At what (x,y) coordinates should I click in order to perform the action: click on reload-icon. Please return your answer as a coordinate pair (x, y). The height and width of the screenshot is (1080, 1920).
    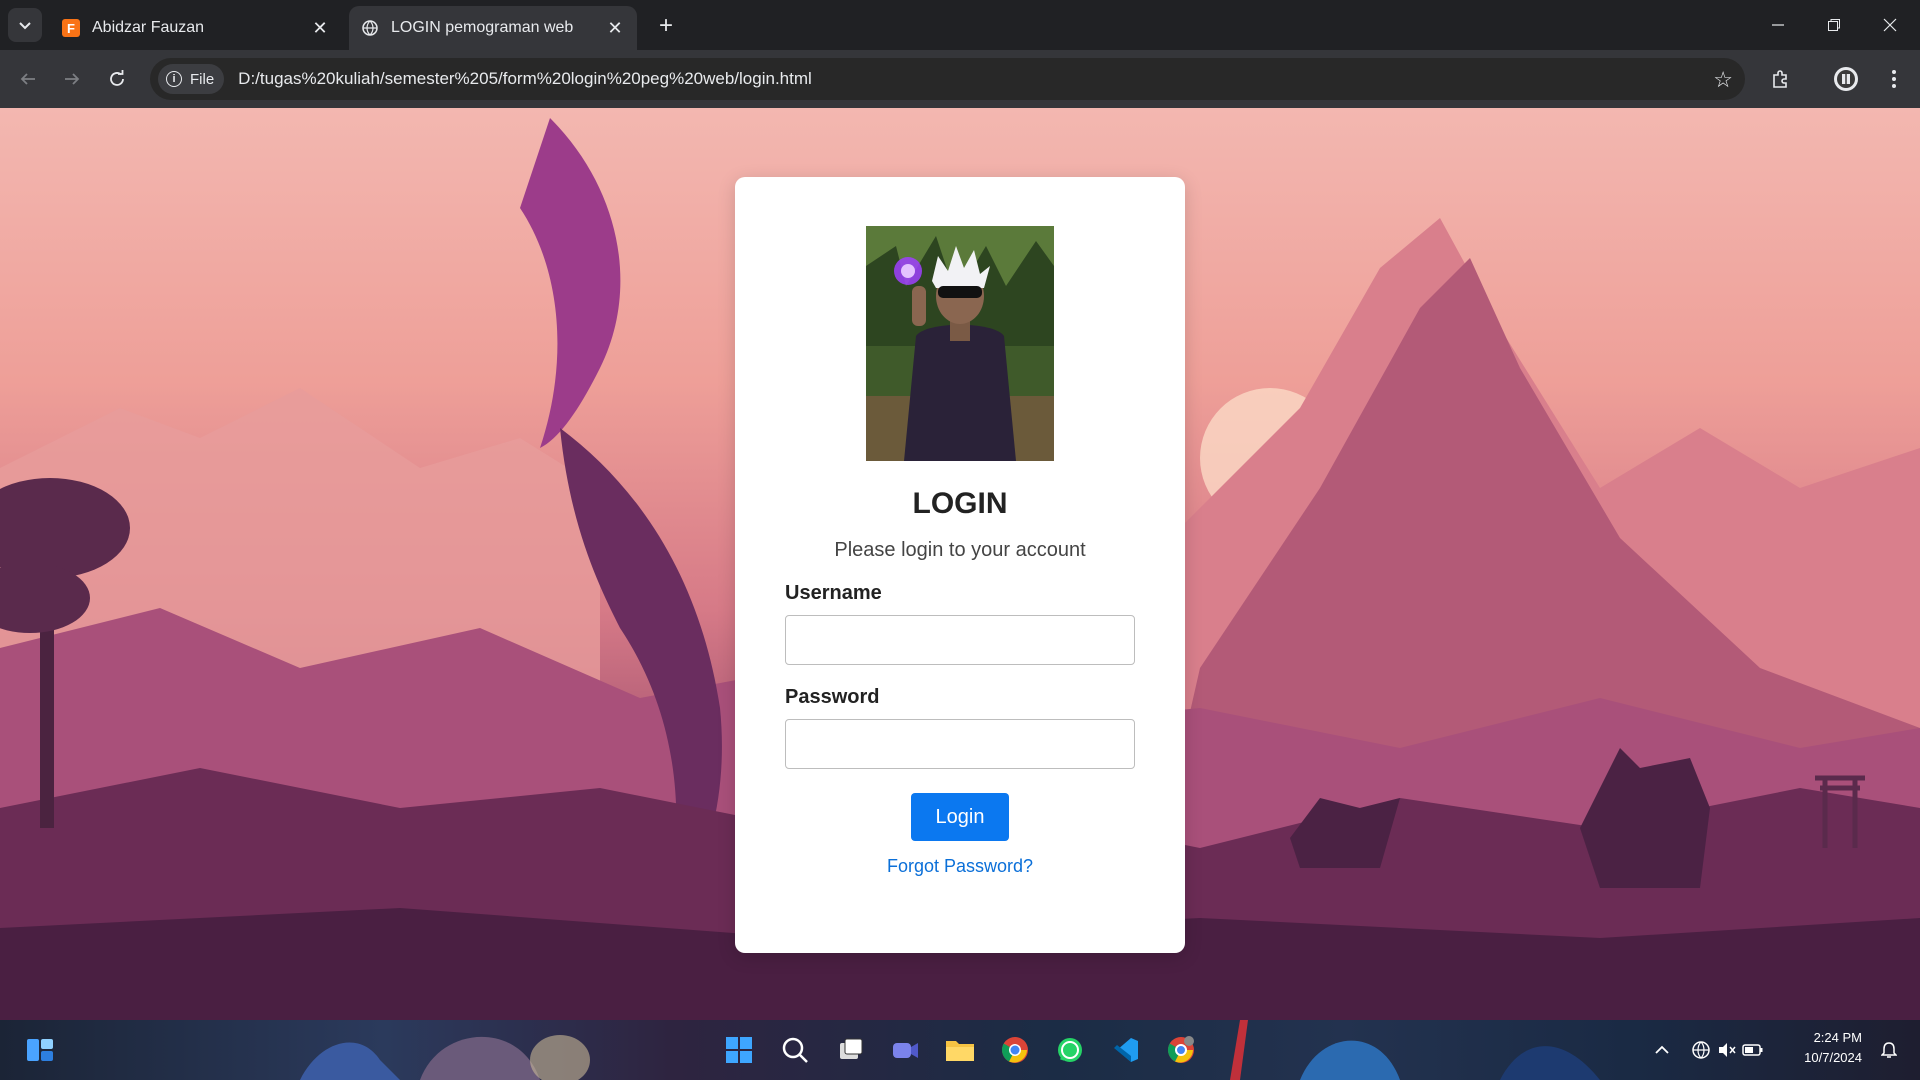
    Looking at the image, I should click on (117, 79).